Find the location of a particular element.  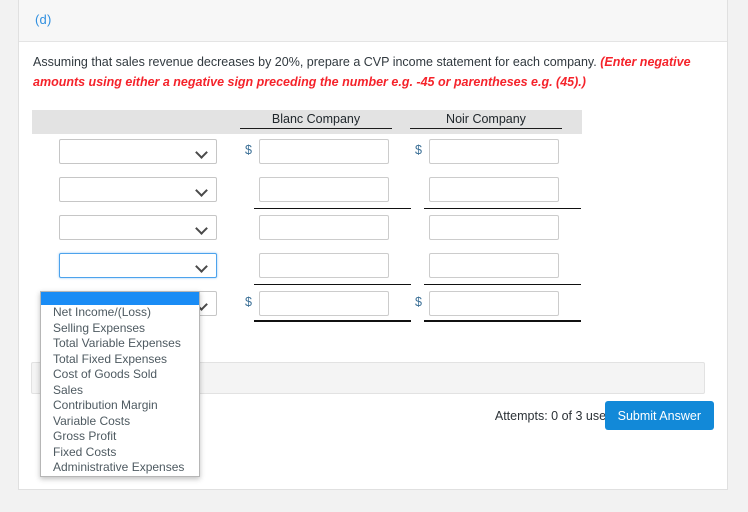

column-header-blanc-company: Blanc Company is located at coordinates (316, 120).